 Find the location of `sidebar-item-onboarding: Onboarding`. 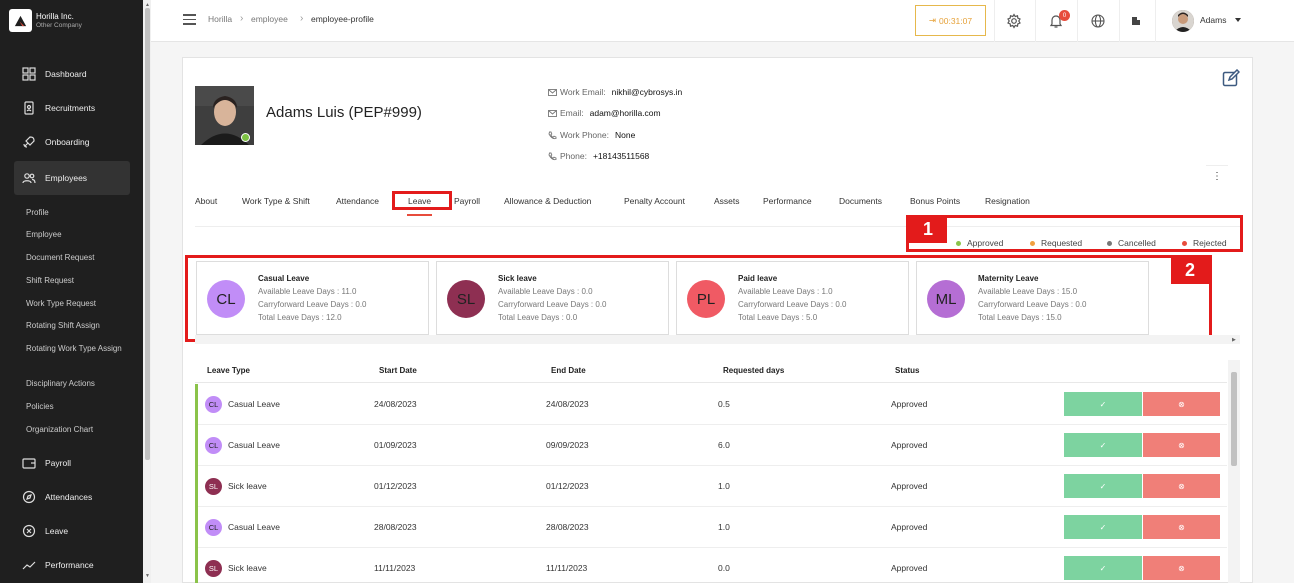

sidebar-item-onboarding: Onboarding is located at coordinates (72, 142).